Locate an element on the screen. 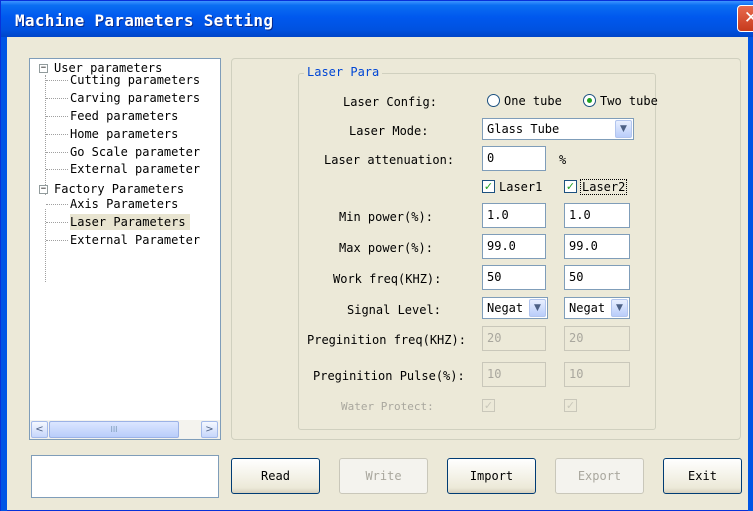  two-tube-radio is located at coordinates (589, 100).